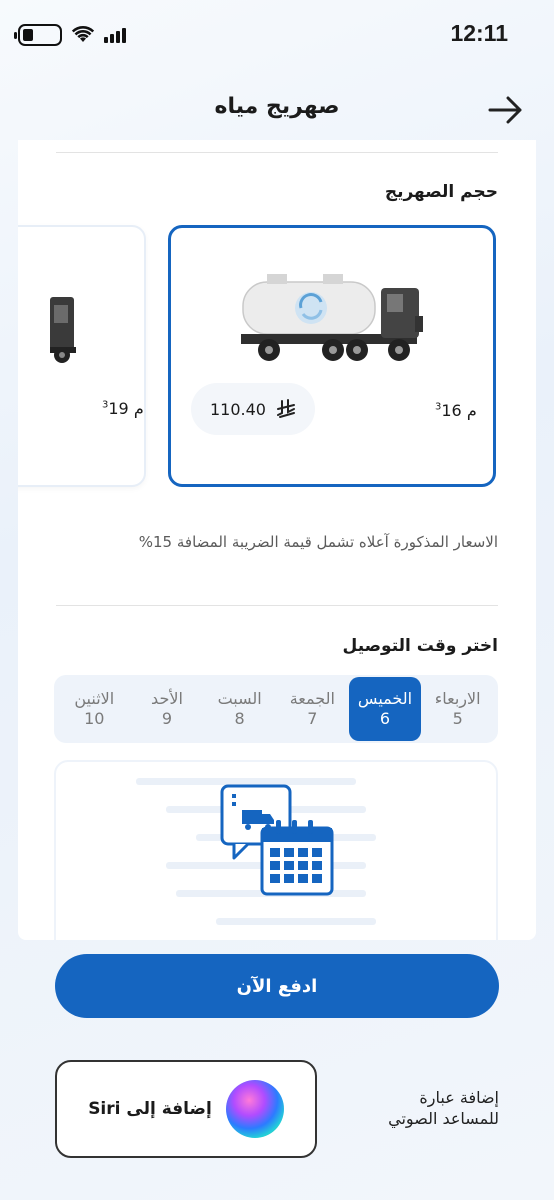 Image resolution: width=554 pixels, height=1200 pixels. What do you see at coordinates (385, 709) in the screenshot?
I see `day-option-selected: الخميس 6` at bounding box center [385, 709].